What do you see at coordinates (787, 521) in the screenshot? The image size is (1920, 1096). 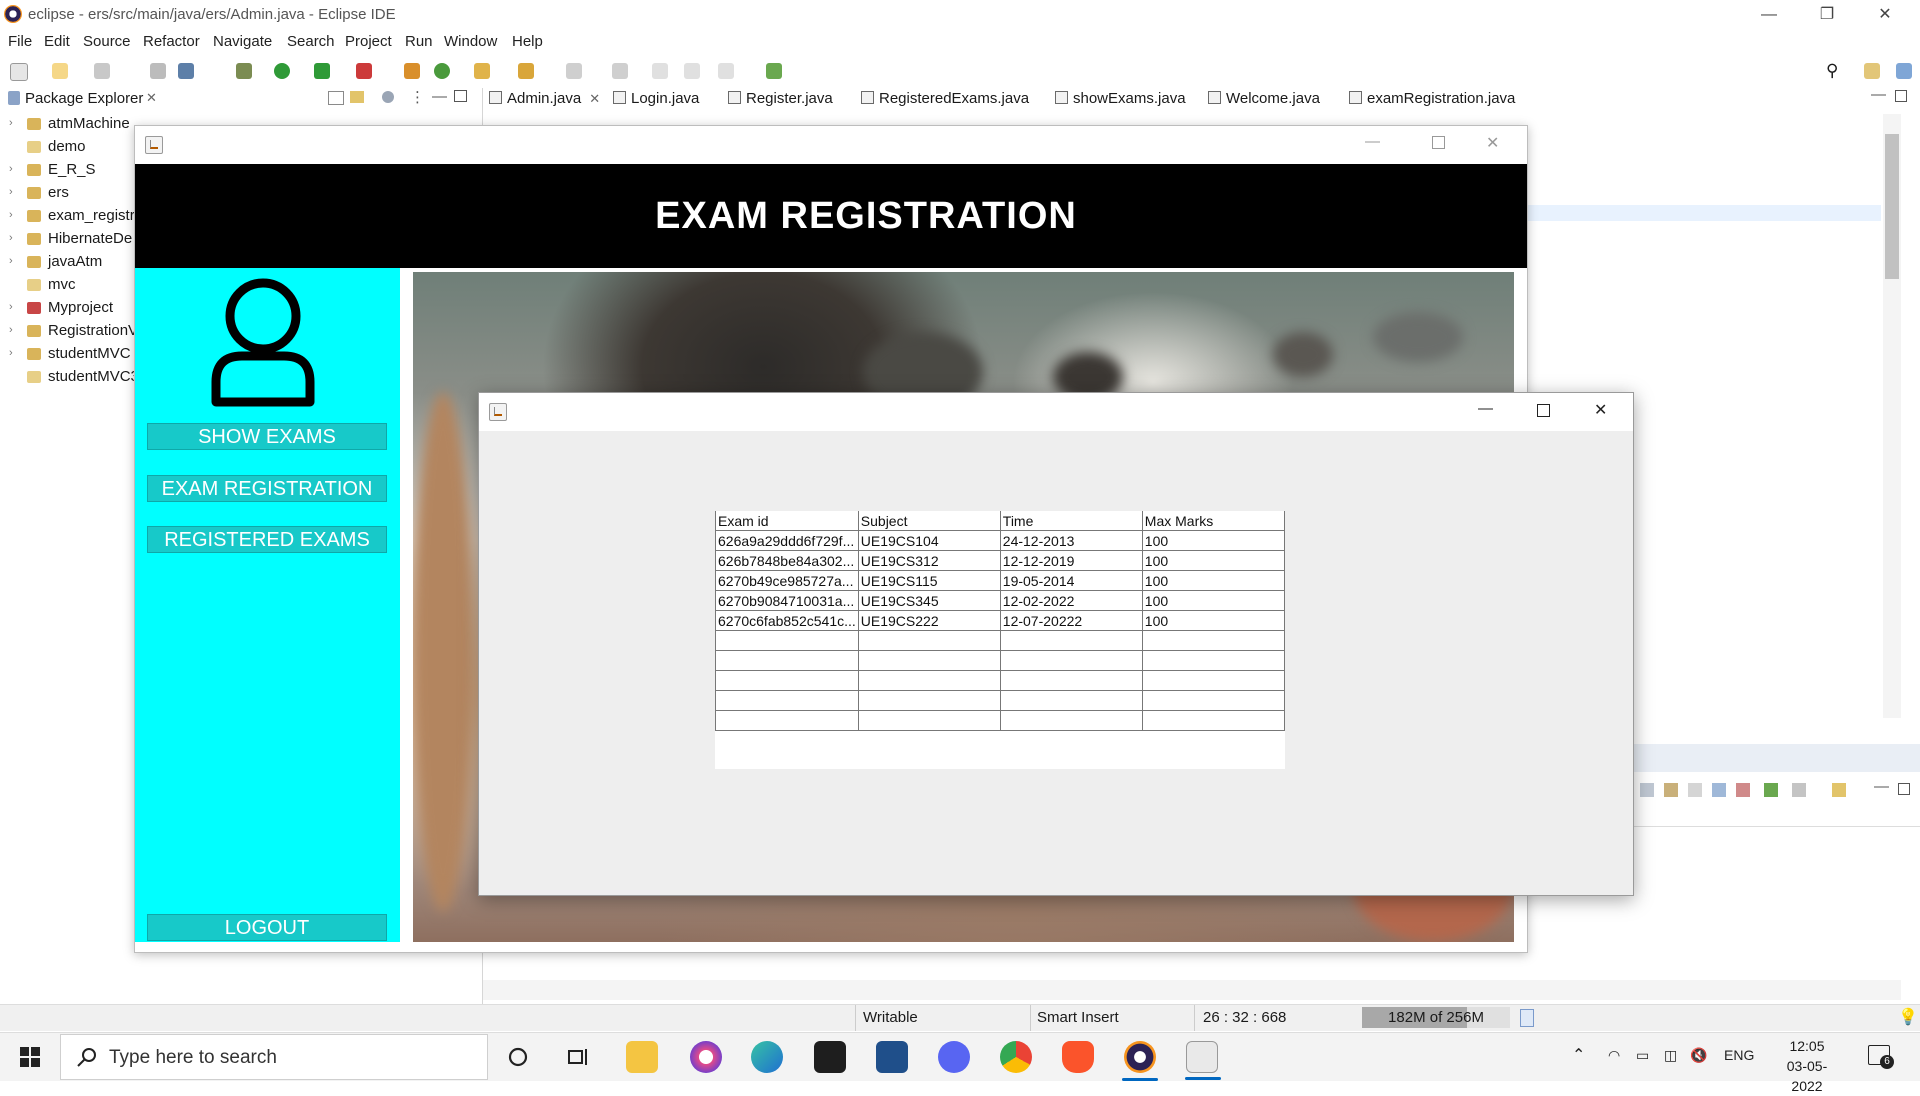 I see `column-header-exam-id: Exam id` at bounding box center [787, 521].